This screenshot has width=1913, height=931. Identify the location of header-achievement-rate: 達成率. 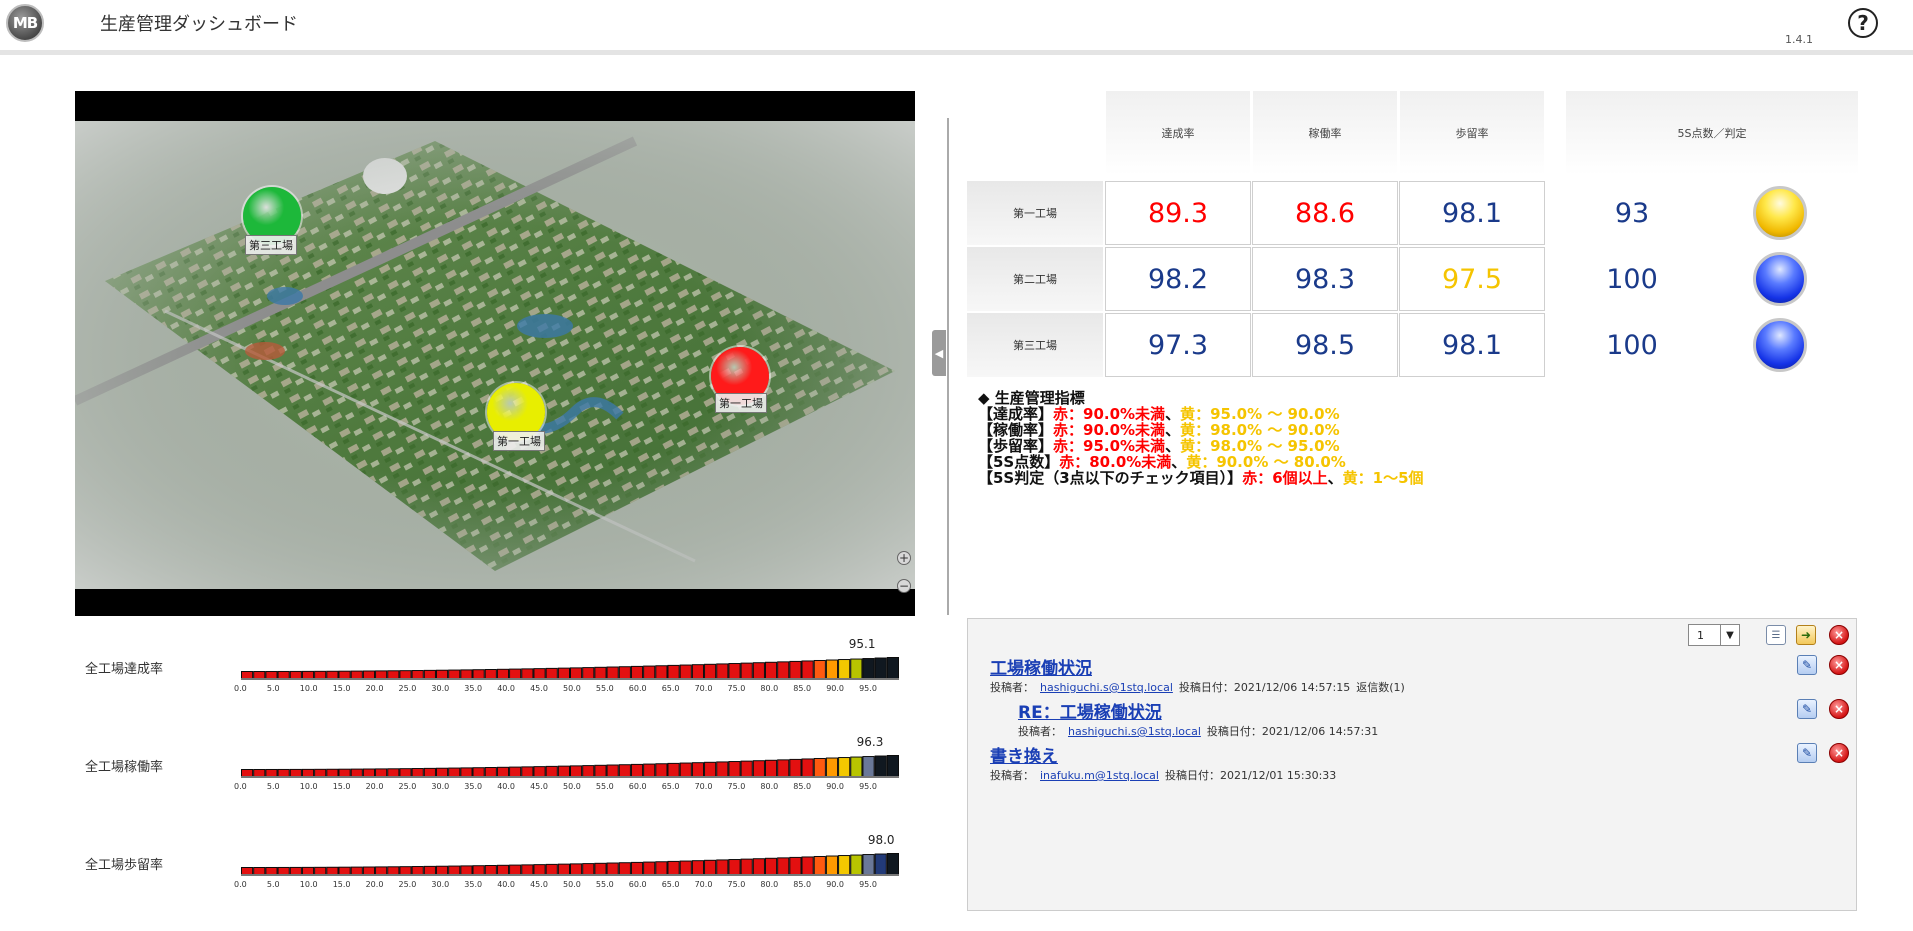
(1178, 133).